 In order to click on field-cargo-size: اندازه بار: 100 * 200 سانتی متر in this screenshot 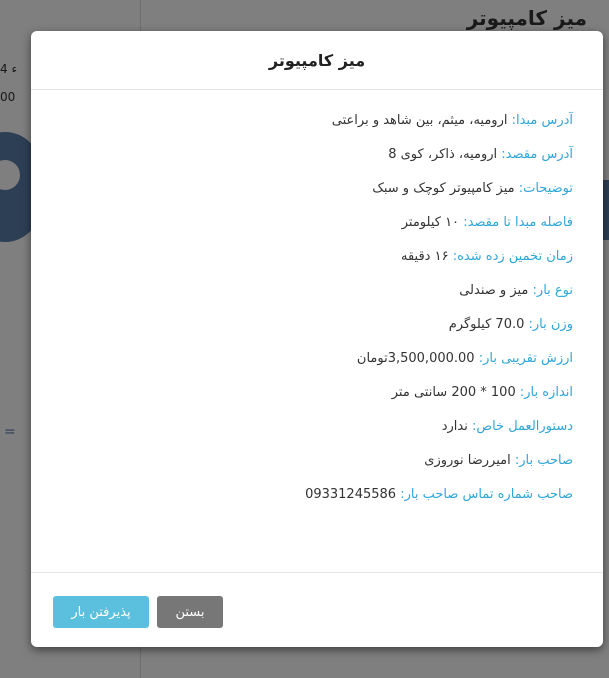, I will do `click(317, 393)`.